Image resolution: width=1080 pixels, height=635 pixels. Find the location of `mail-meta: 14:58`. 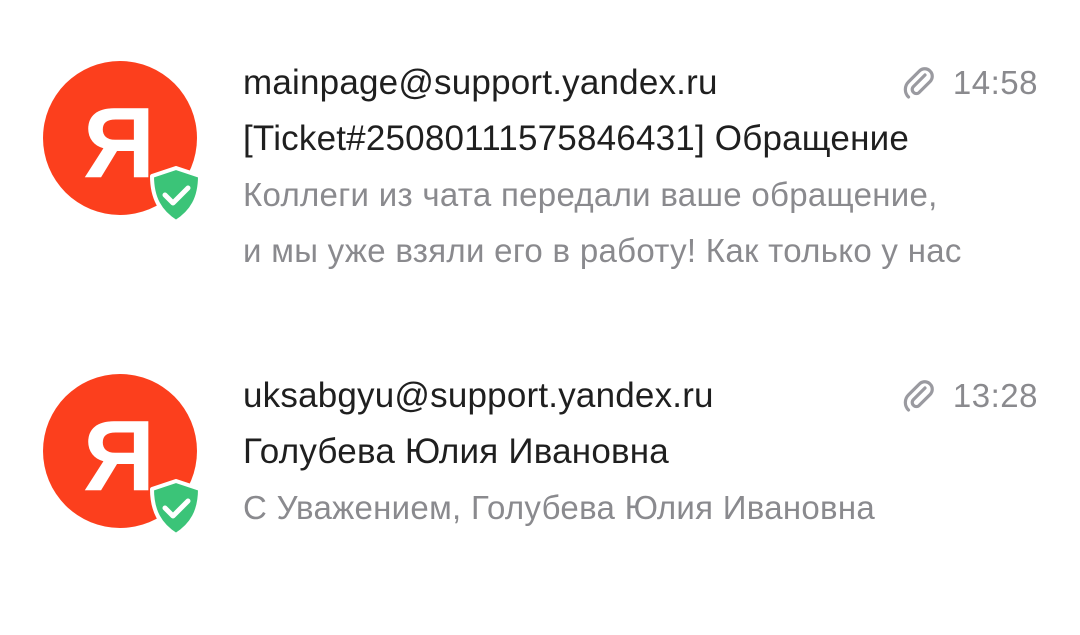

mail-meta: 14:58 is located at coordinates (969, 83).